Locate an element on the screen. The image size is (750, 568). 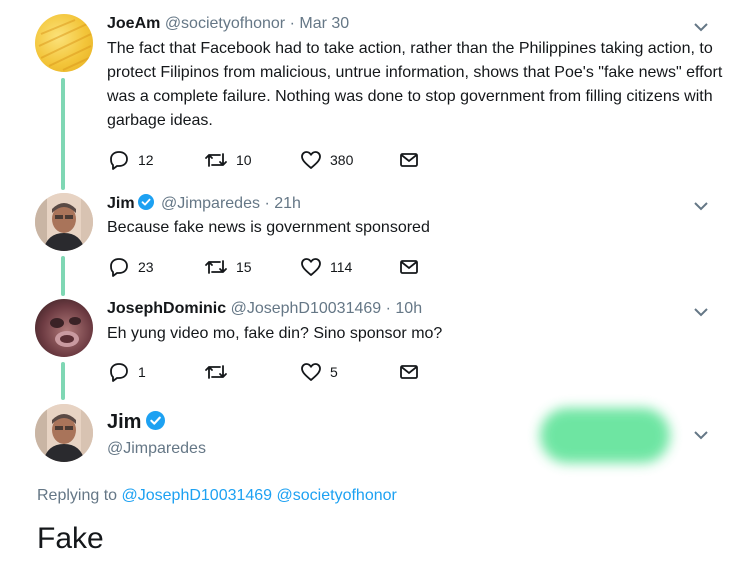
mention-link: @JosephD10031469 is located at coordinates (197, 495).